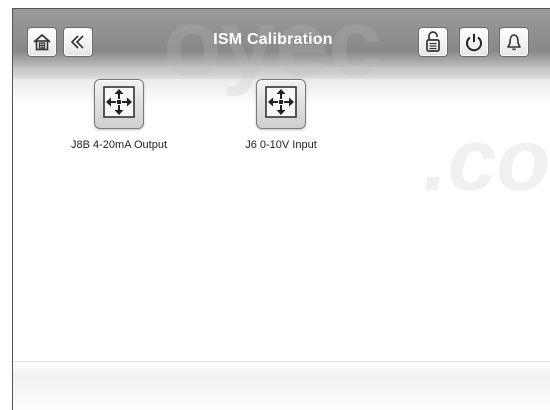 The image size is (550, 410). I want to click on unlock-button, so click(433, 42).